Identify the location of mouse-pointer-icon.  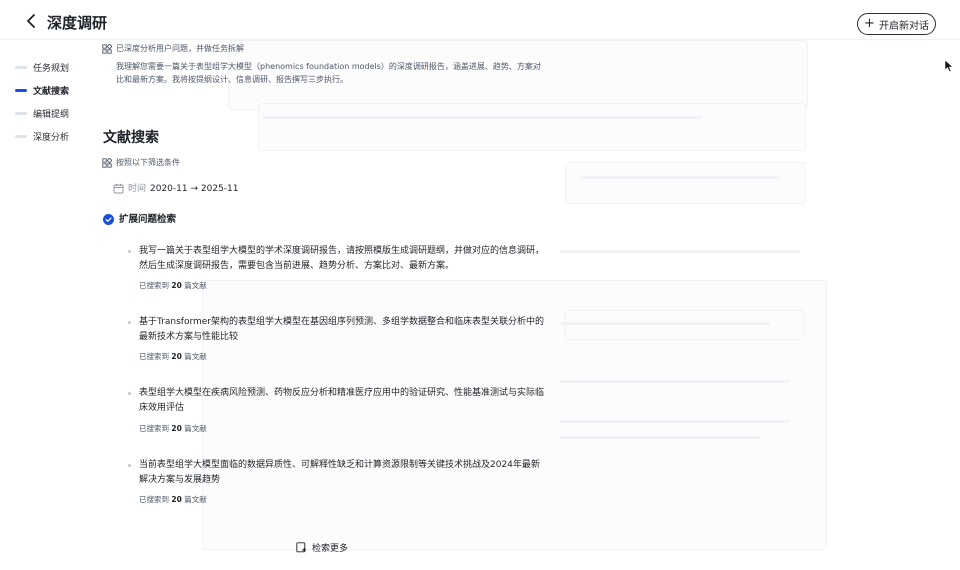
(949, 65).